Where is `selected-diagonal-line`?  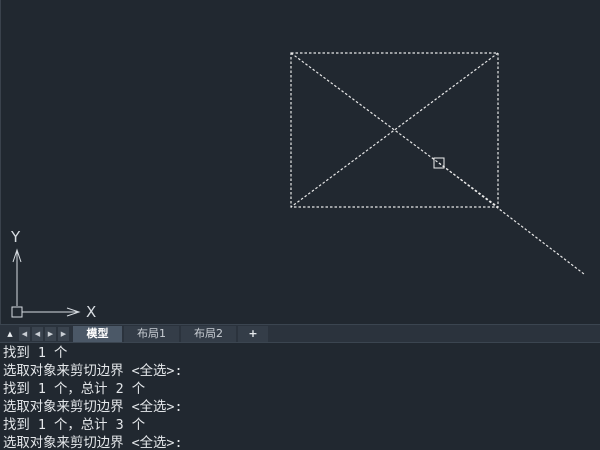
selected-diagonal-line is located at coordinates (394, 130).